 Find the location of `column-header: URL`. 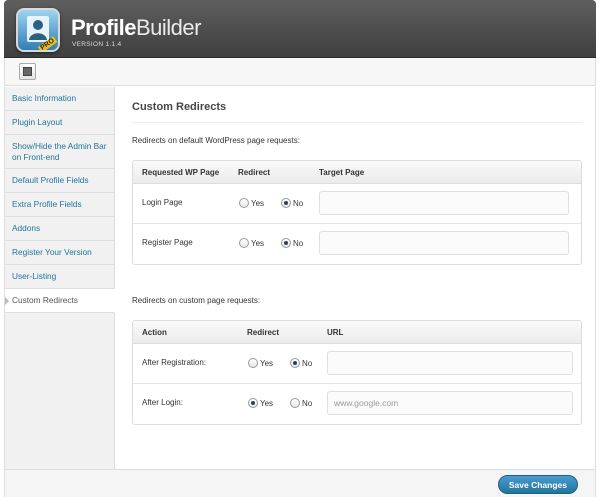

column-header: URL is located at coordinates (335, 332).